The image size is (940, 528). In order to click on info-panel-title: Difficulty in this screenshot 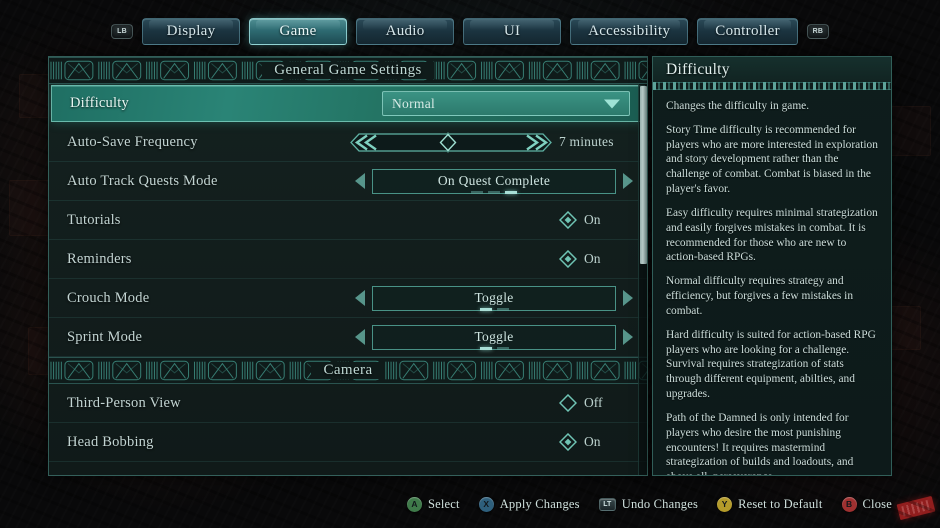, I will do `click(772, 69)`.